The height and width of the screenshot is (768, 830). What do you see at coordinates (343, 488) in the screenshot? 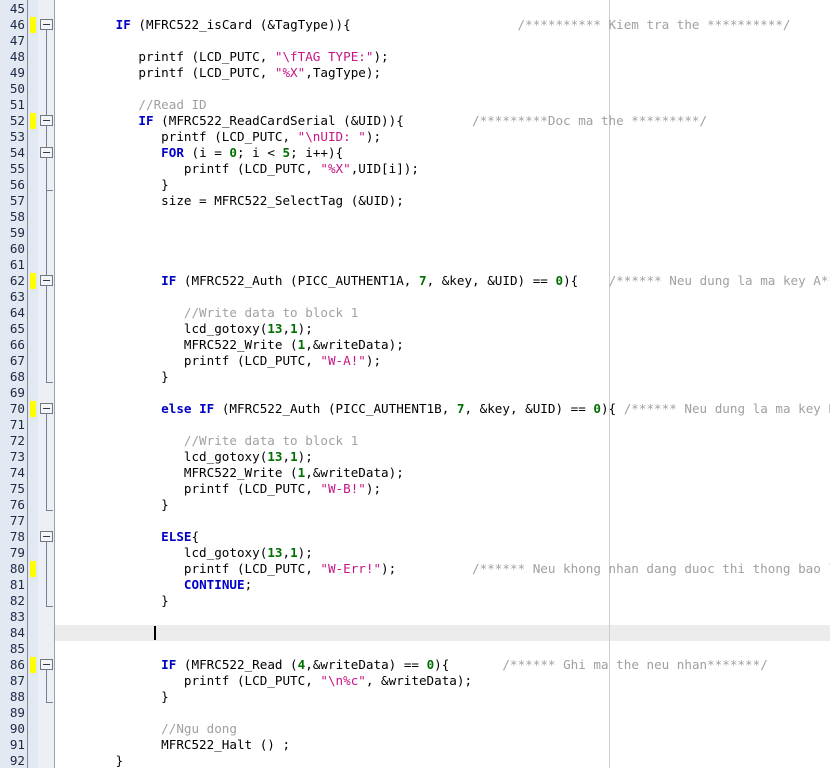
I see `code-token-str: "W-B!"` at bounding box center [343, 488].